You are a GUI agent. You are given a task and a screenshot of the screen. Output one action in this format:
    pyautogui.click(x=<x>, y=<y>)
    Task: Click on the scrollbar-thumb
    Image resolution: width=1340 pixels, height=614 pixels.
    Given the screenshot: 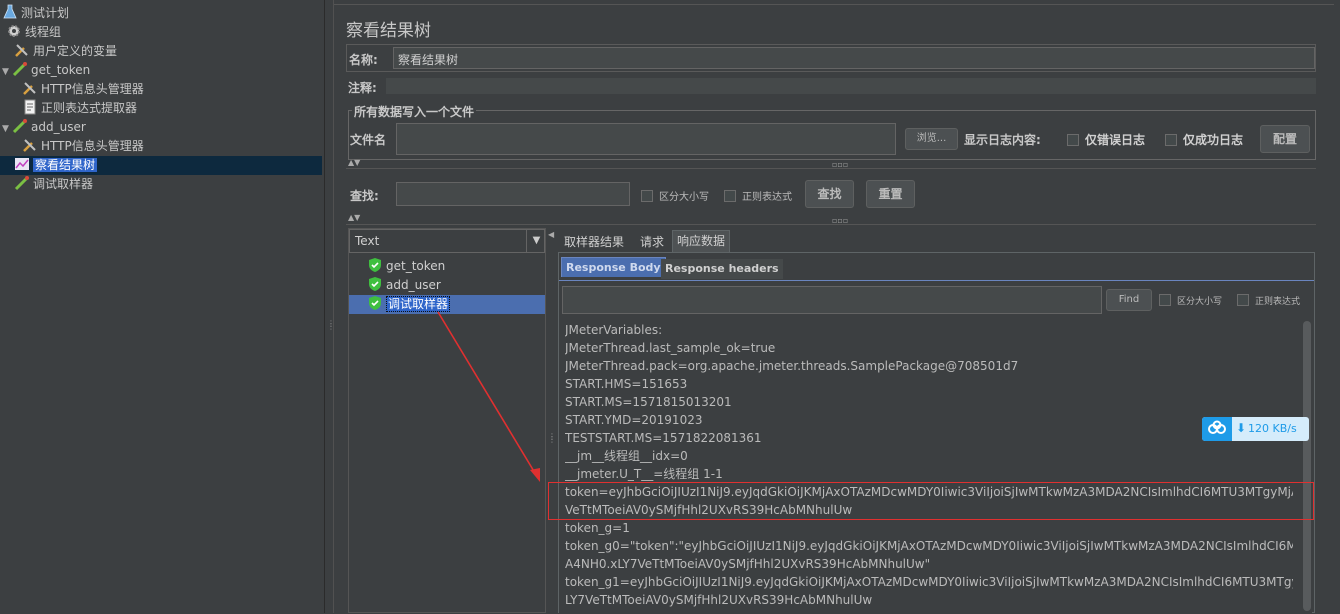 What is the action you would take?
    pyautogui.click(x=1307, y=466)
    